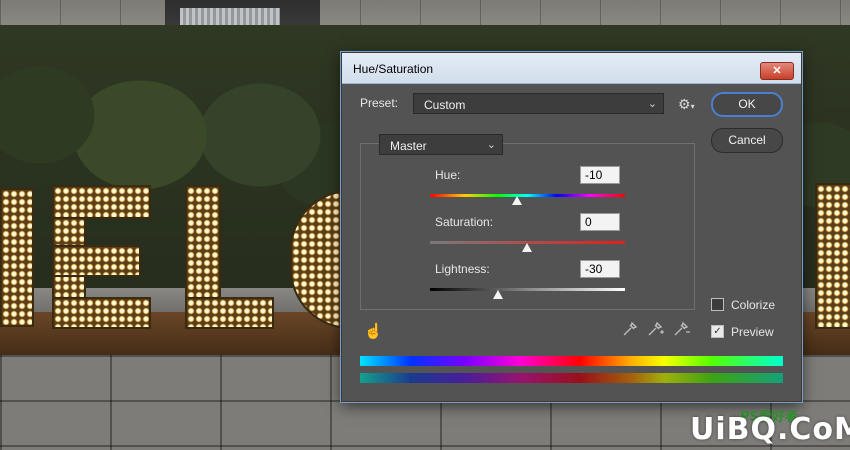 This screenshot has height=450, width=850. I want to click on colorize-checkbox, so click(717, 304).